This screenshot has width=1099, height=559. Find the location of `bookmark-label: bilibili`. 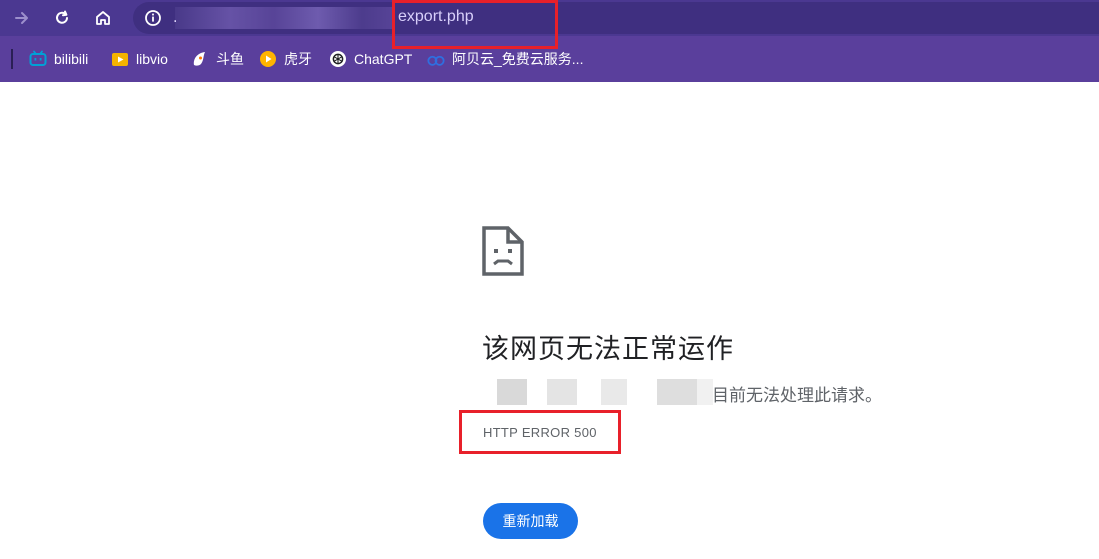

bookmark-label: bilibili is located at coordinates (71, 59).